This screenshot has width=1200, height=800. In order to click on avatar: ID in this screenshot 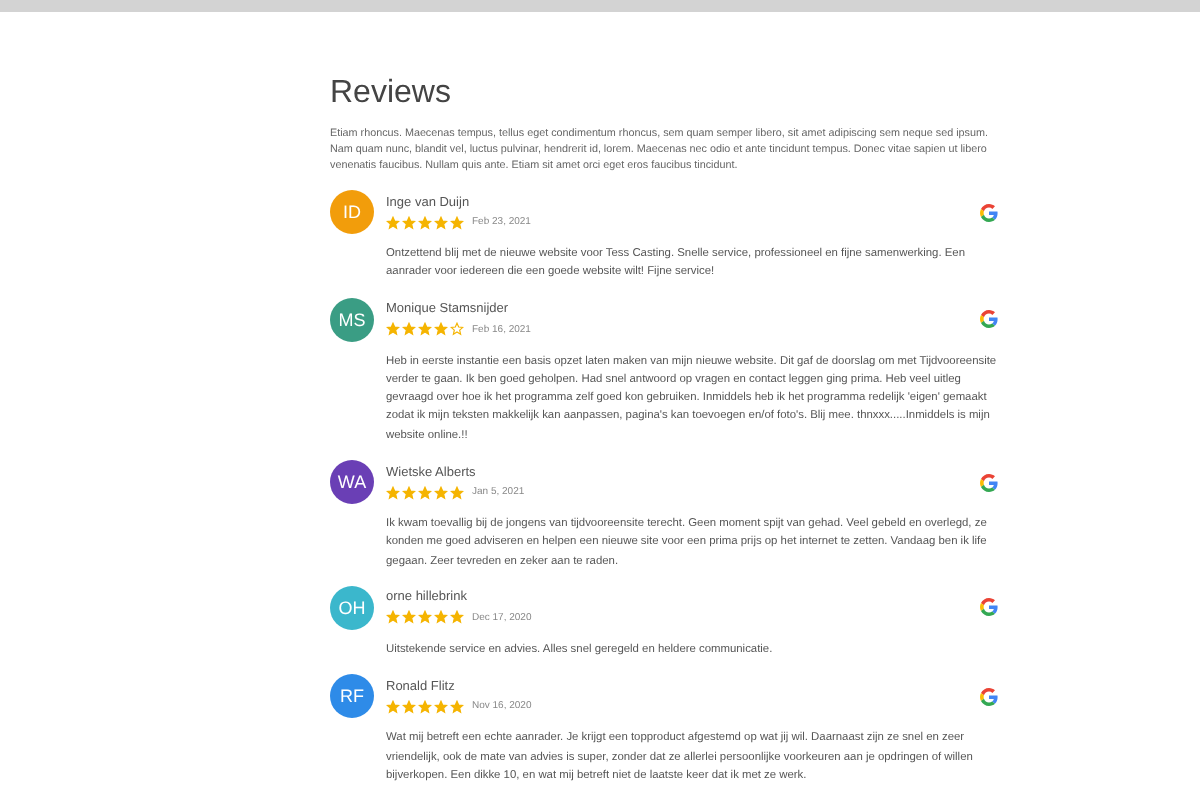, I will do `click(352, 212)`.